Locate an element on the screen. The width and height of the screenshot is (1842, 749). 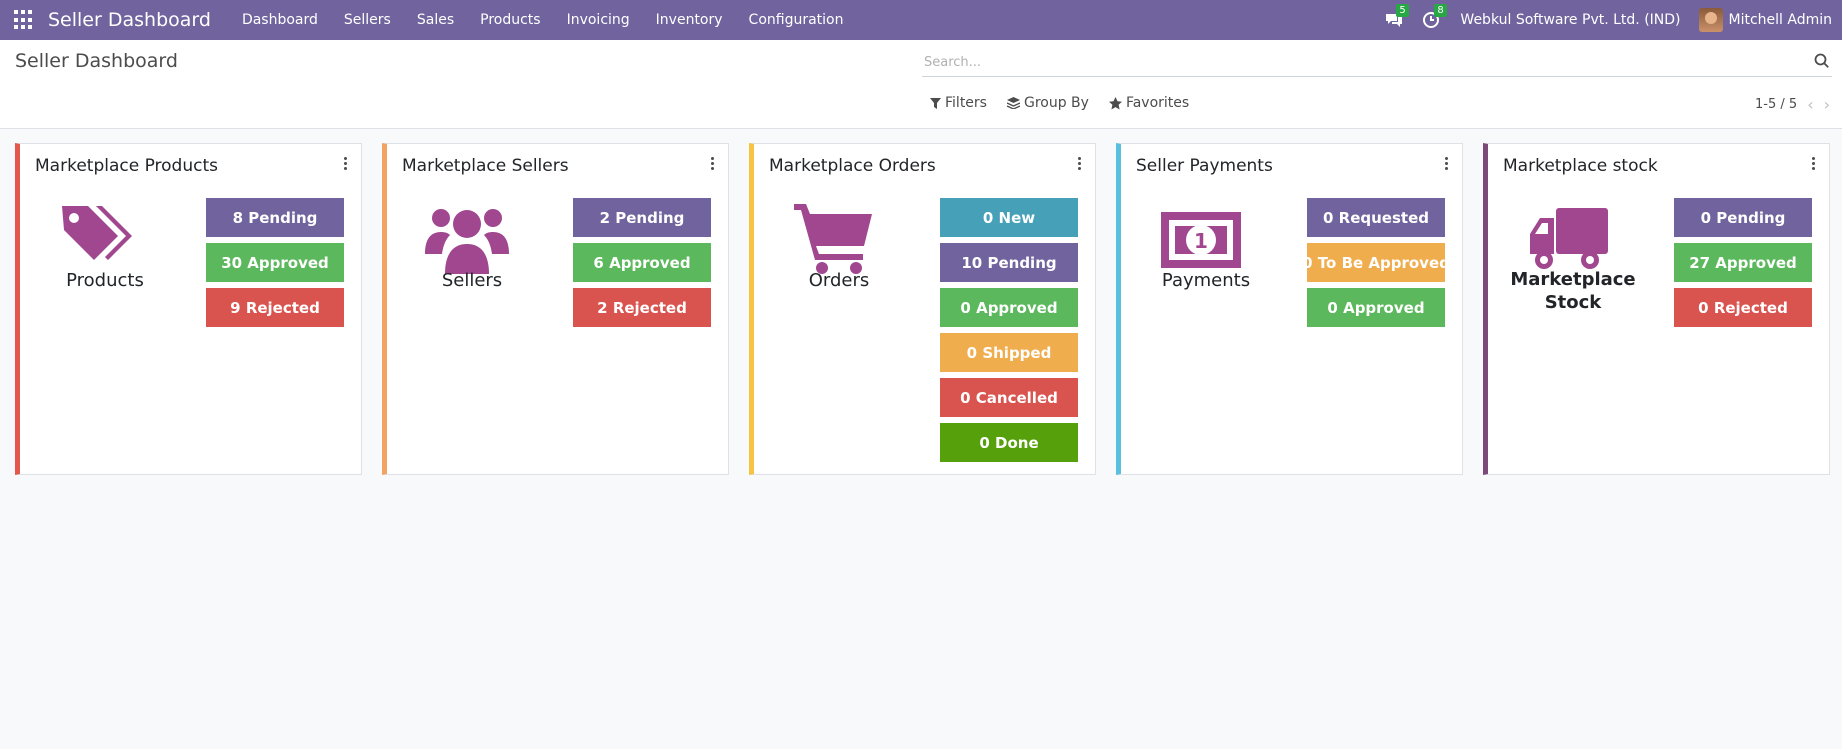
search-options: Filters Group By Favorites is located at coordinates (1059, 103).